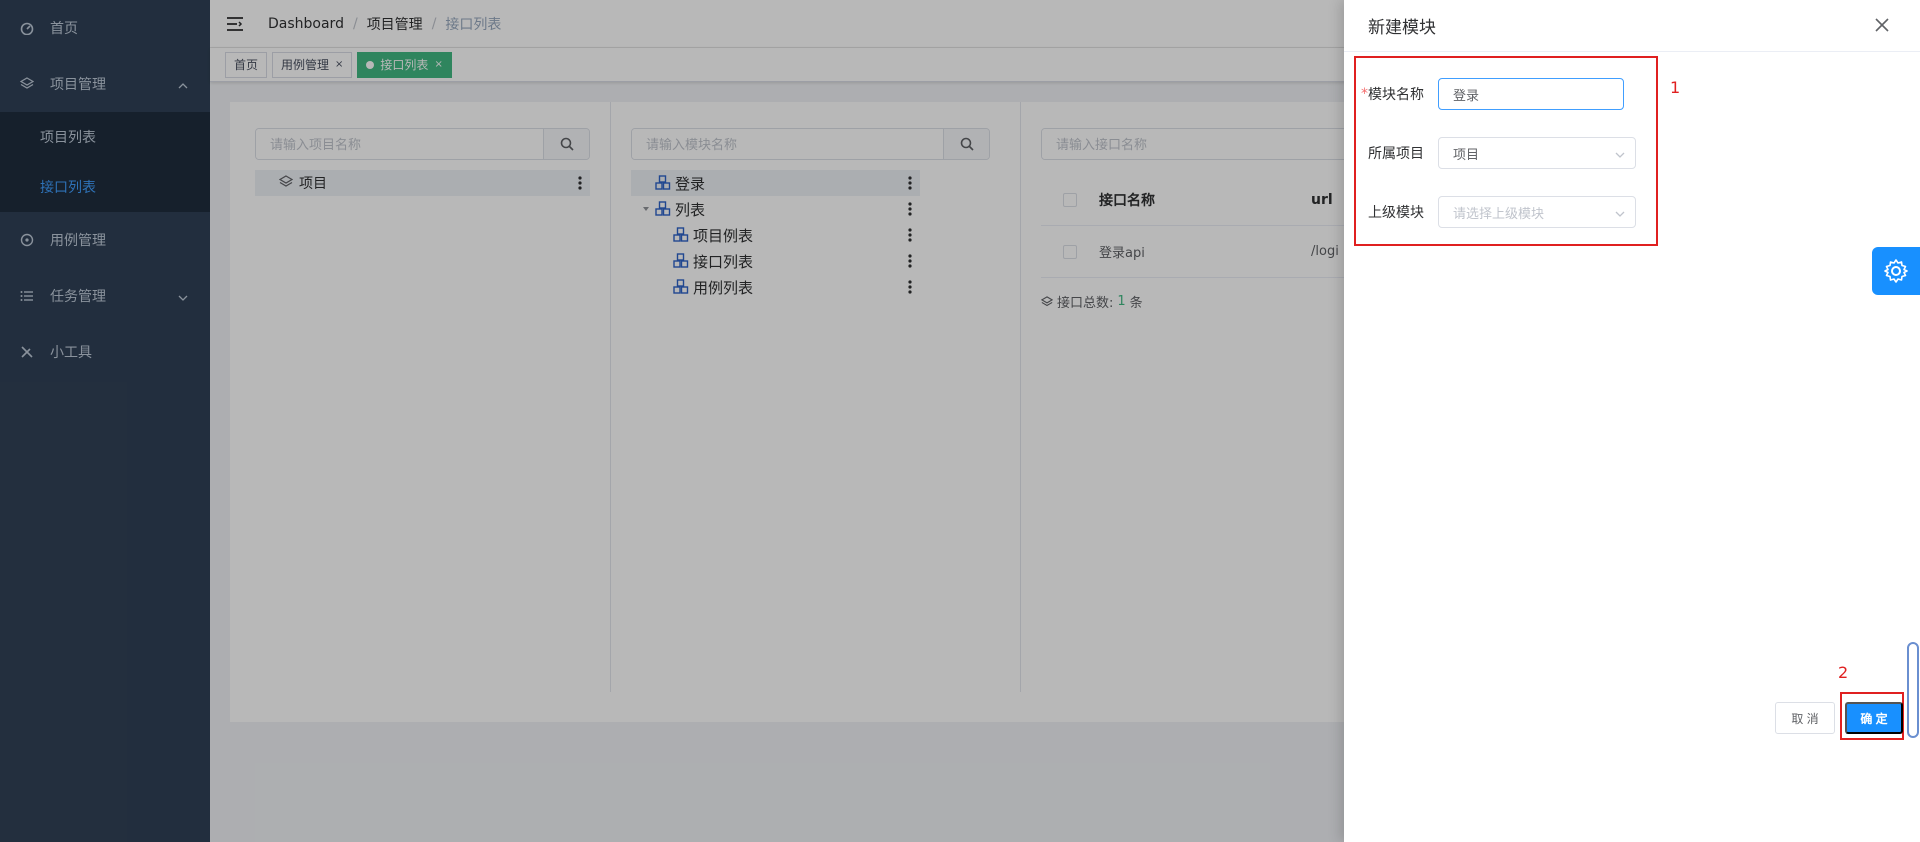 This screenshot has width=1920, height=842. Describe the element at coordinates (1913, 690) in the screenshot. I see `scrollbar-thumb` at that location.